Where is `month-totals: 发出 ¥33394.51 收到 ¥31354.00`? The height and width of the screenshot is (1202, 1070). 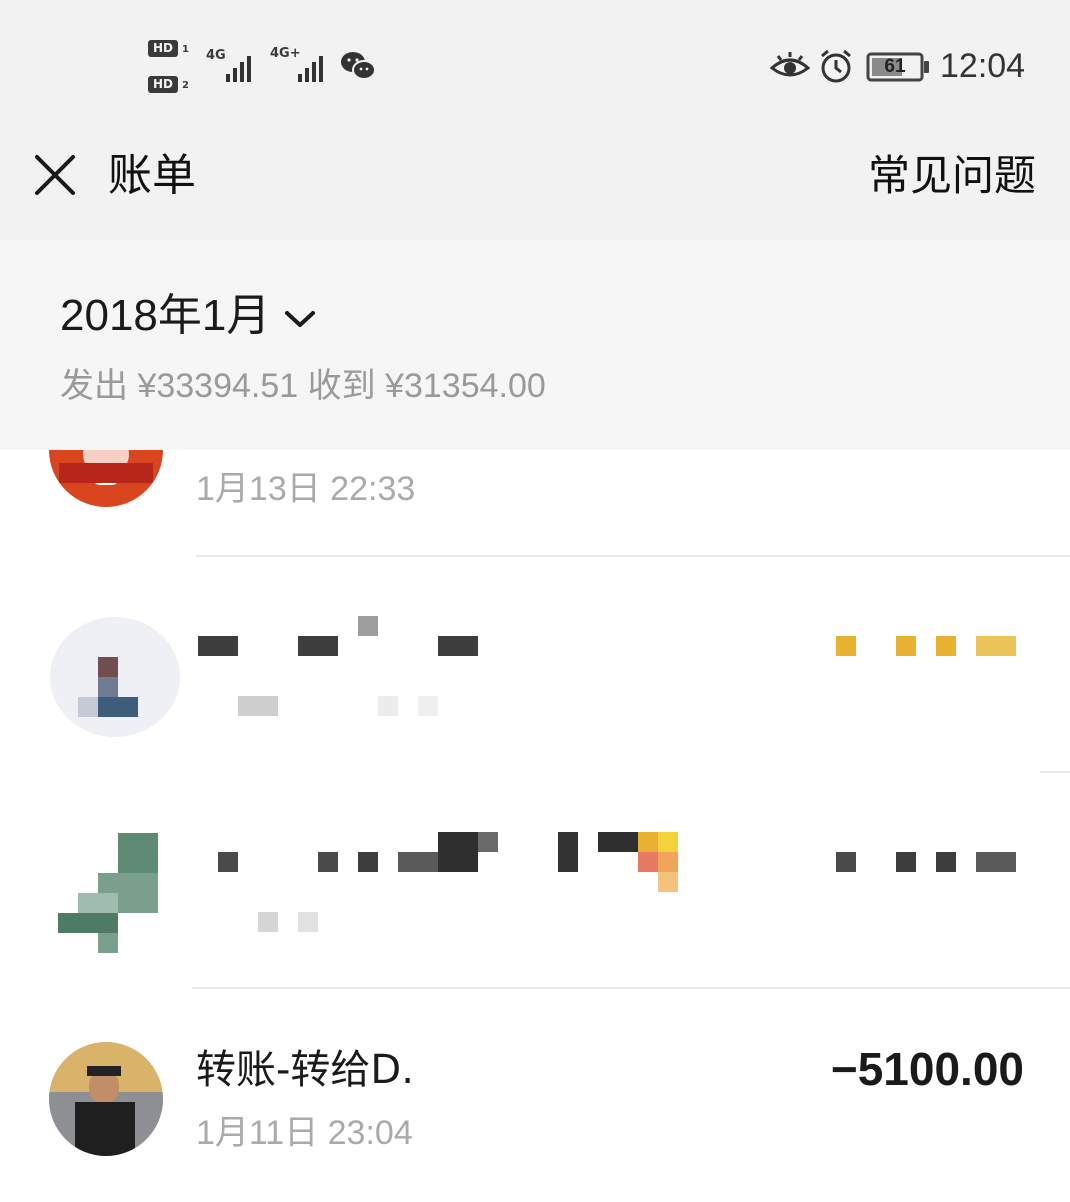 month-totals: 发出 ¥33394.51 收到 ¥31354.00 is located at coordinates (303, 386).